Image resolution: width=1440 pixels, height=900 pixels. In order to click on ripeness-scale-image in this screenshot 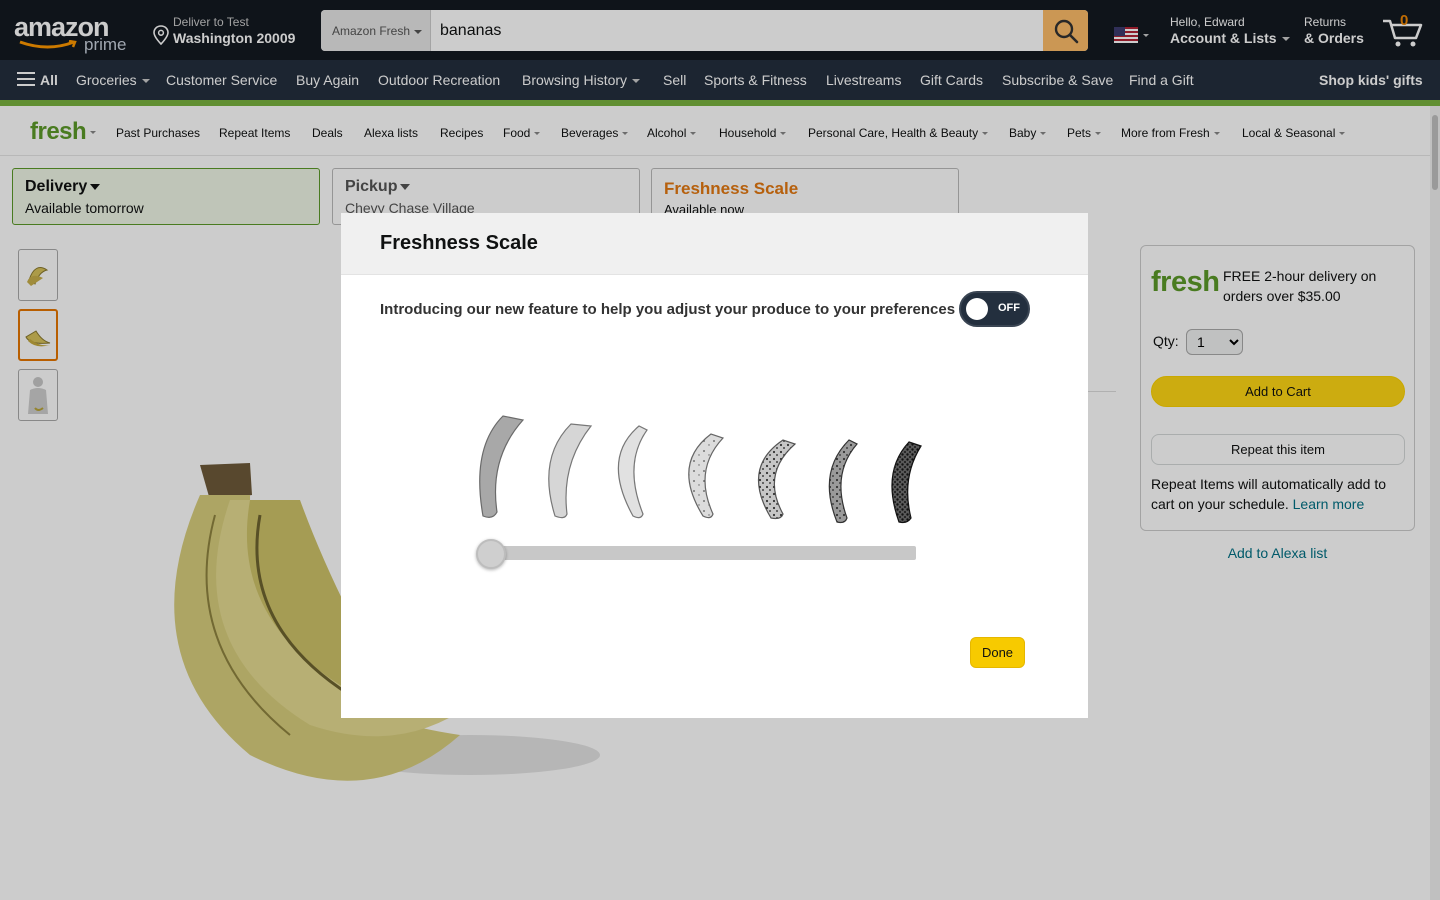, I will do `click(700, 469)`.